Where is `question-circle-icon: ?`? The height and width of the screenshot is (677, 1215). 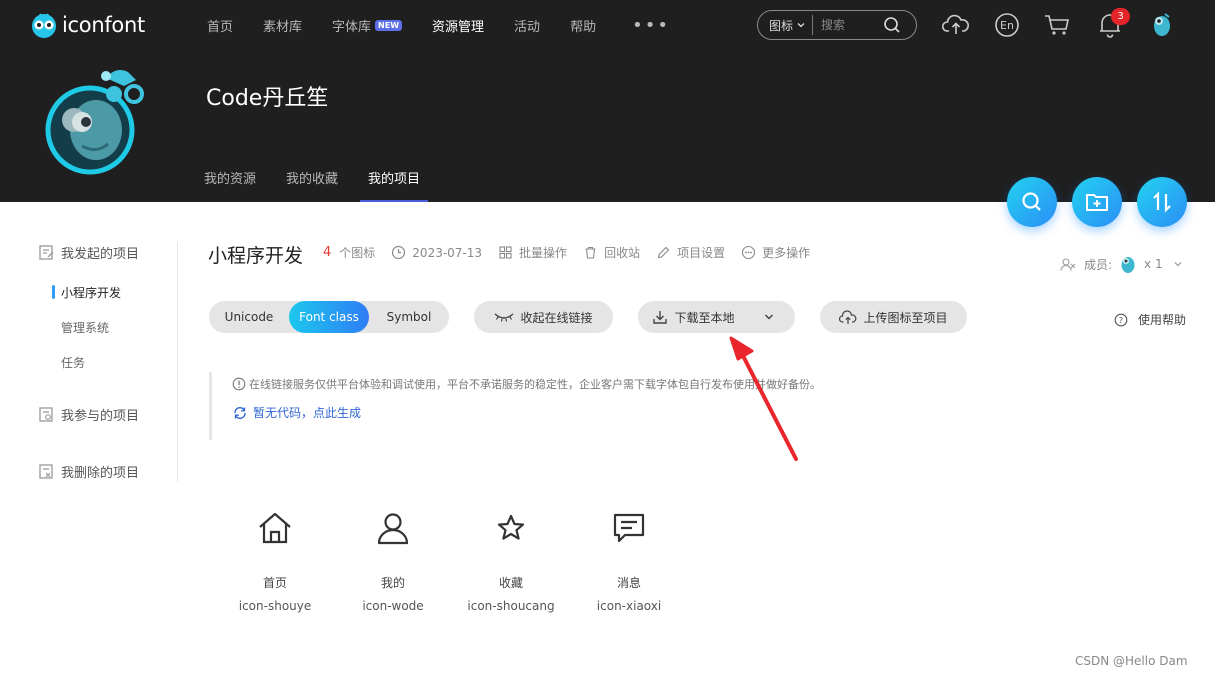 question-circle-icon: ? is located at coordinates (1121, 319).